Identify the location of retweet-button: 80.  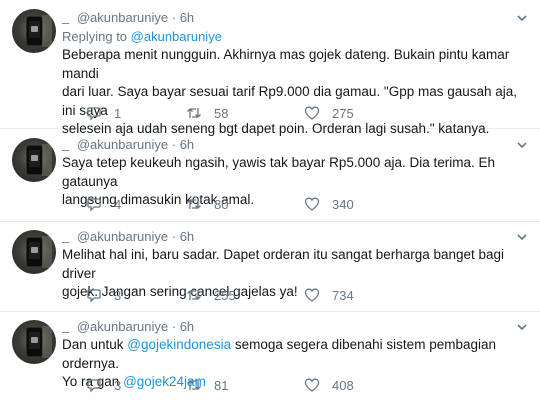
(207, 204).